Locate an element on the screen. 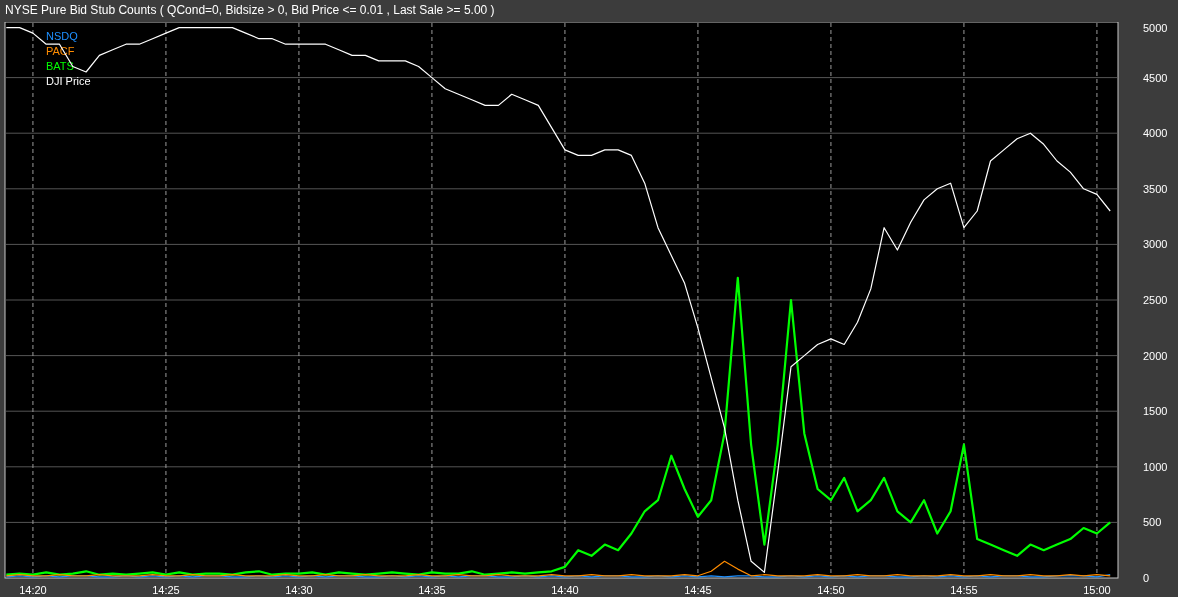  x-tick-label: 14:30 is located at coordinates (299, 590).